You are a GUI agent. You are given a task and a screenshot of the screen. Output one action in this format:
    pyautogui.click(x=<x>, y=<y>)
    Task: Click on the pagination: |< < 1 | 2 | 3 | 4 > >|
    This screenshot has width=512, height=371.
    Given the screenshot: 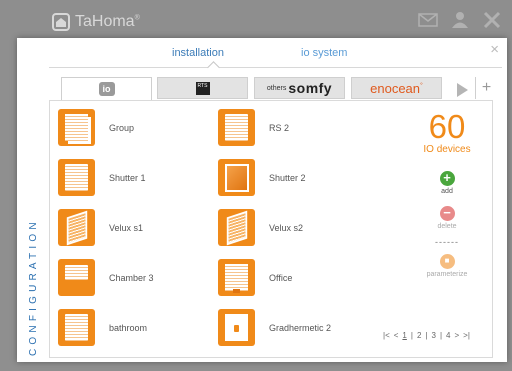 What is the action you would take?
    pyautogui.click(x=426, y=335)
    